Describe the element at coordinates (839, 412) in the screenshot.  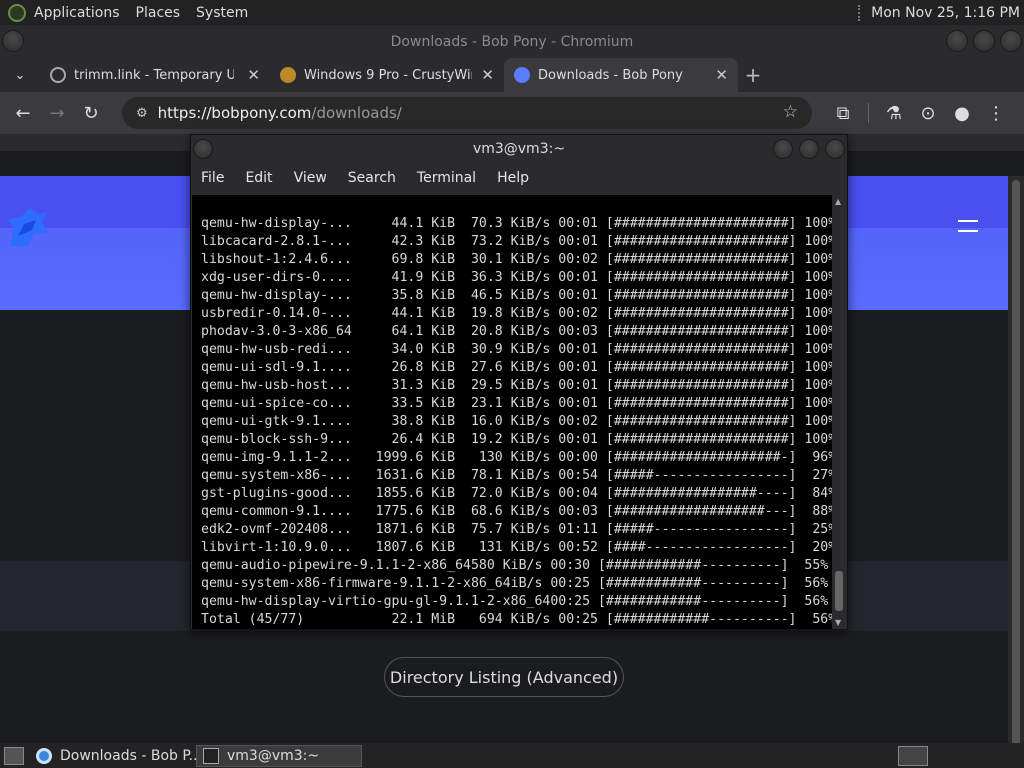
I see `terminal-scrollbar: ▲ ▼` at that location.